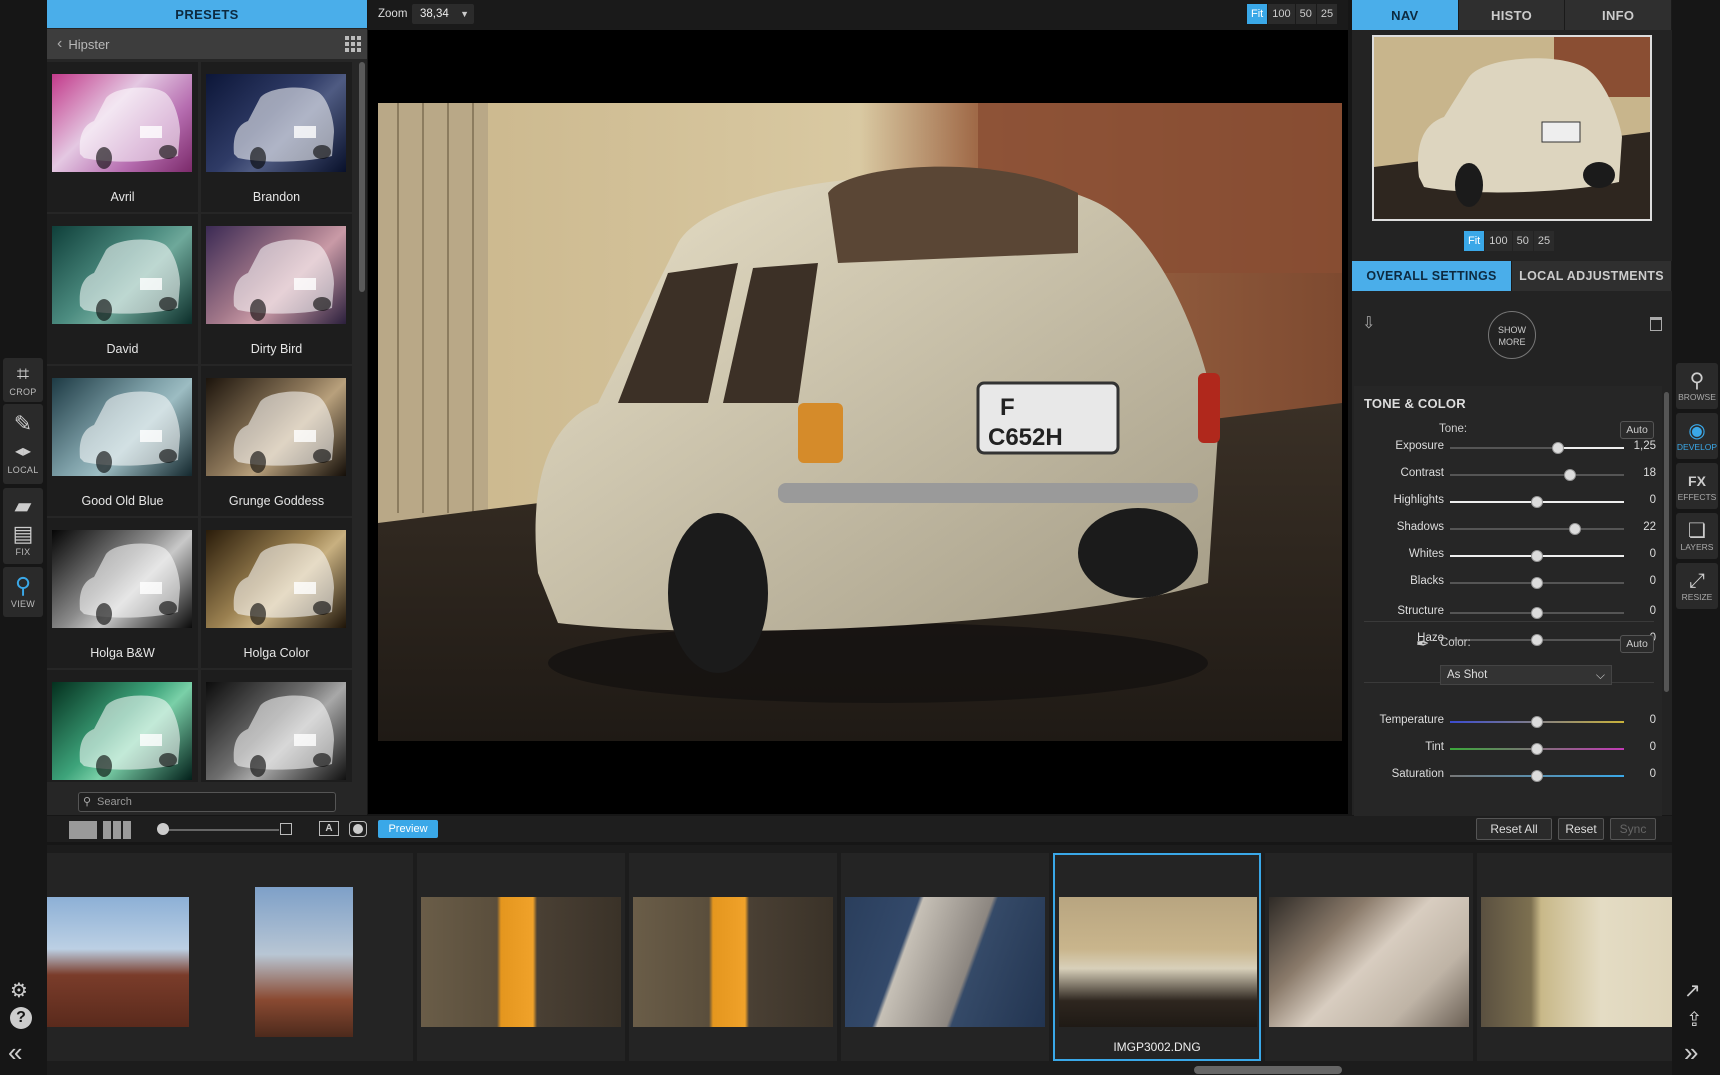 The width and height of the screenshot is (1720, 1075). Describe the element at coordinates (1697, 536) in the screenshot. I see `module-layers-button: ❏ LAYERS` at that location.